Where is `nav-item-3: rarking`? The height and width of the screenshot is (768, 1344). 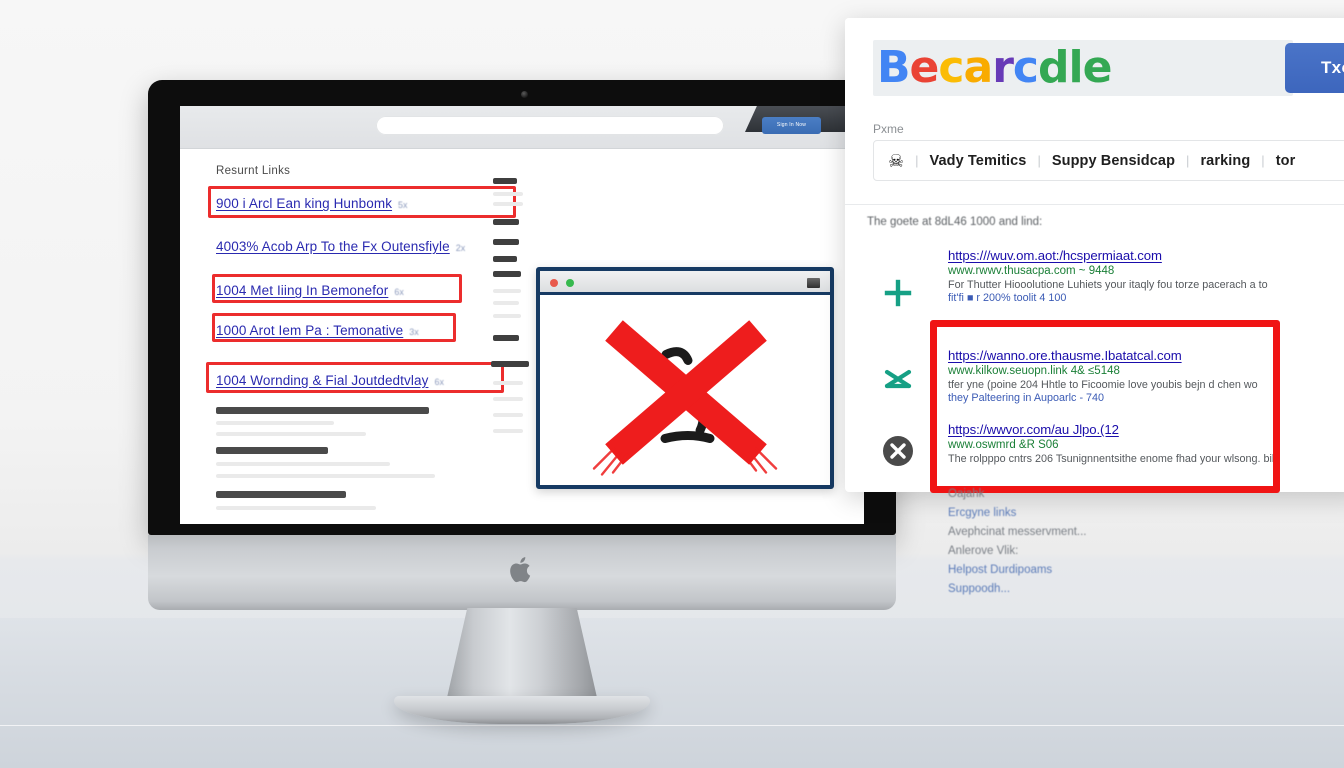 nav-item-3: rarking is located at coordinates (1225, 161).